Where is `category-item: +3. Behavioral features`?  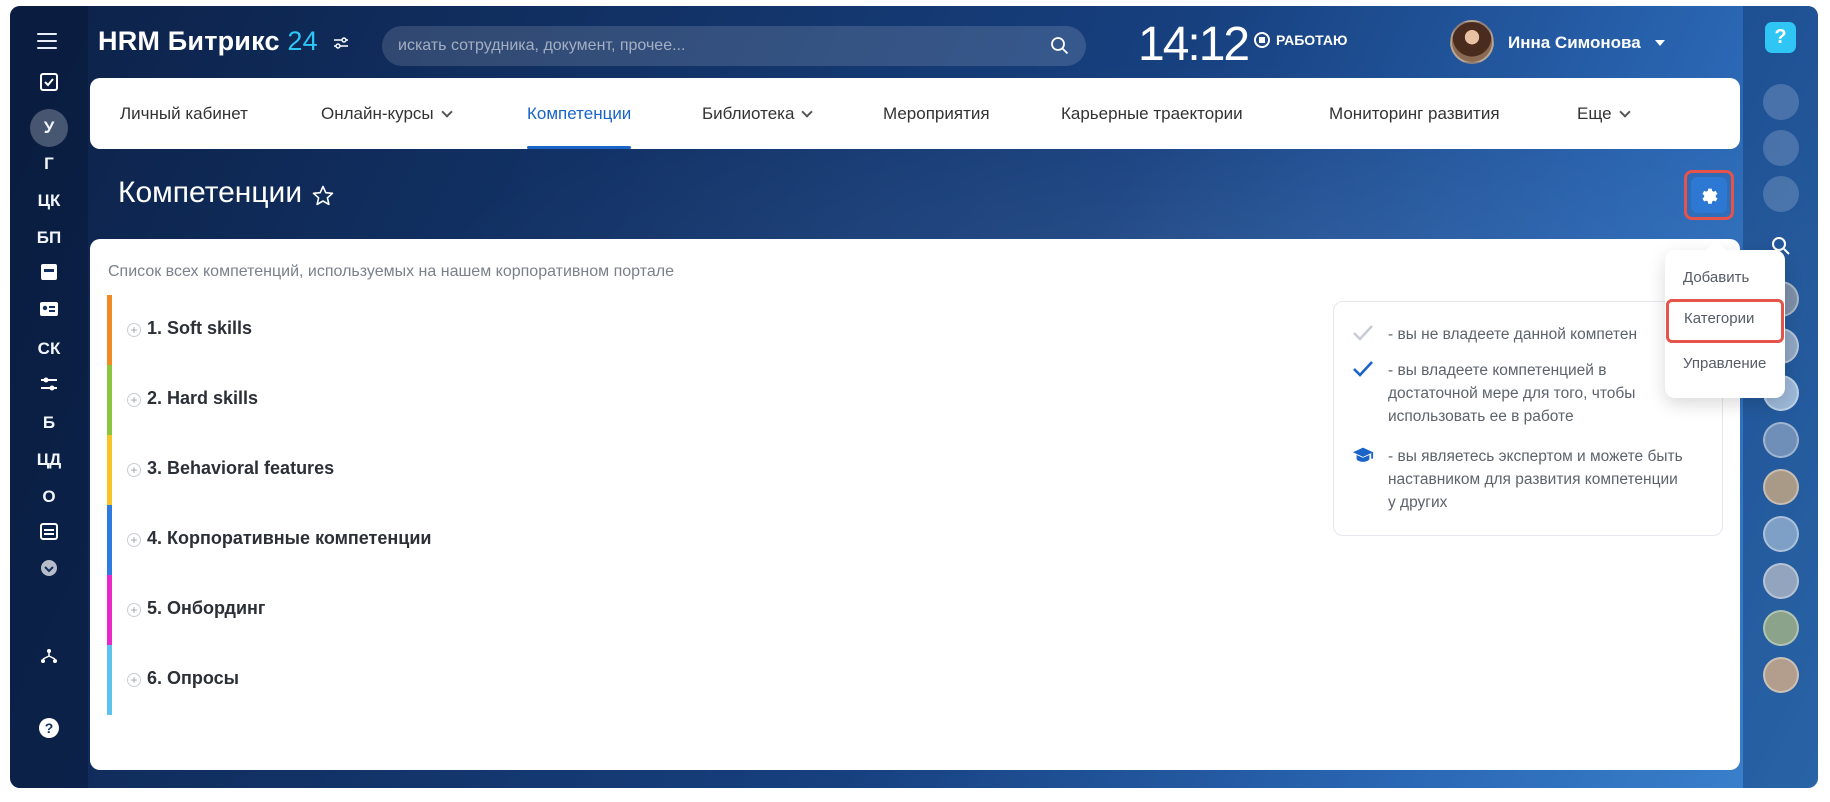 category-item: +3. Behavioral features is located at coordinates (457, 470).